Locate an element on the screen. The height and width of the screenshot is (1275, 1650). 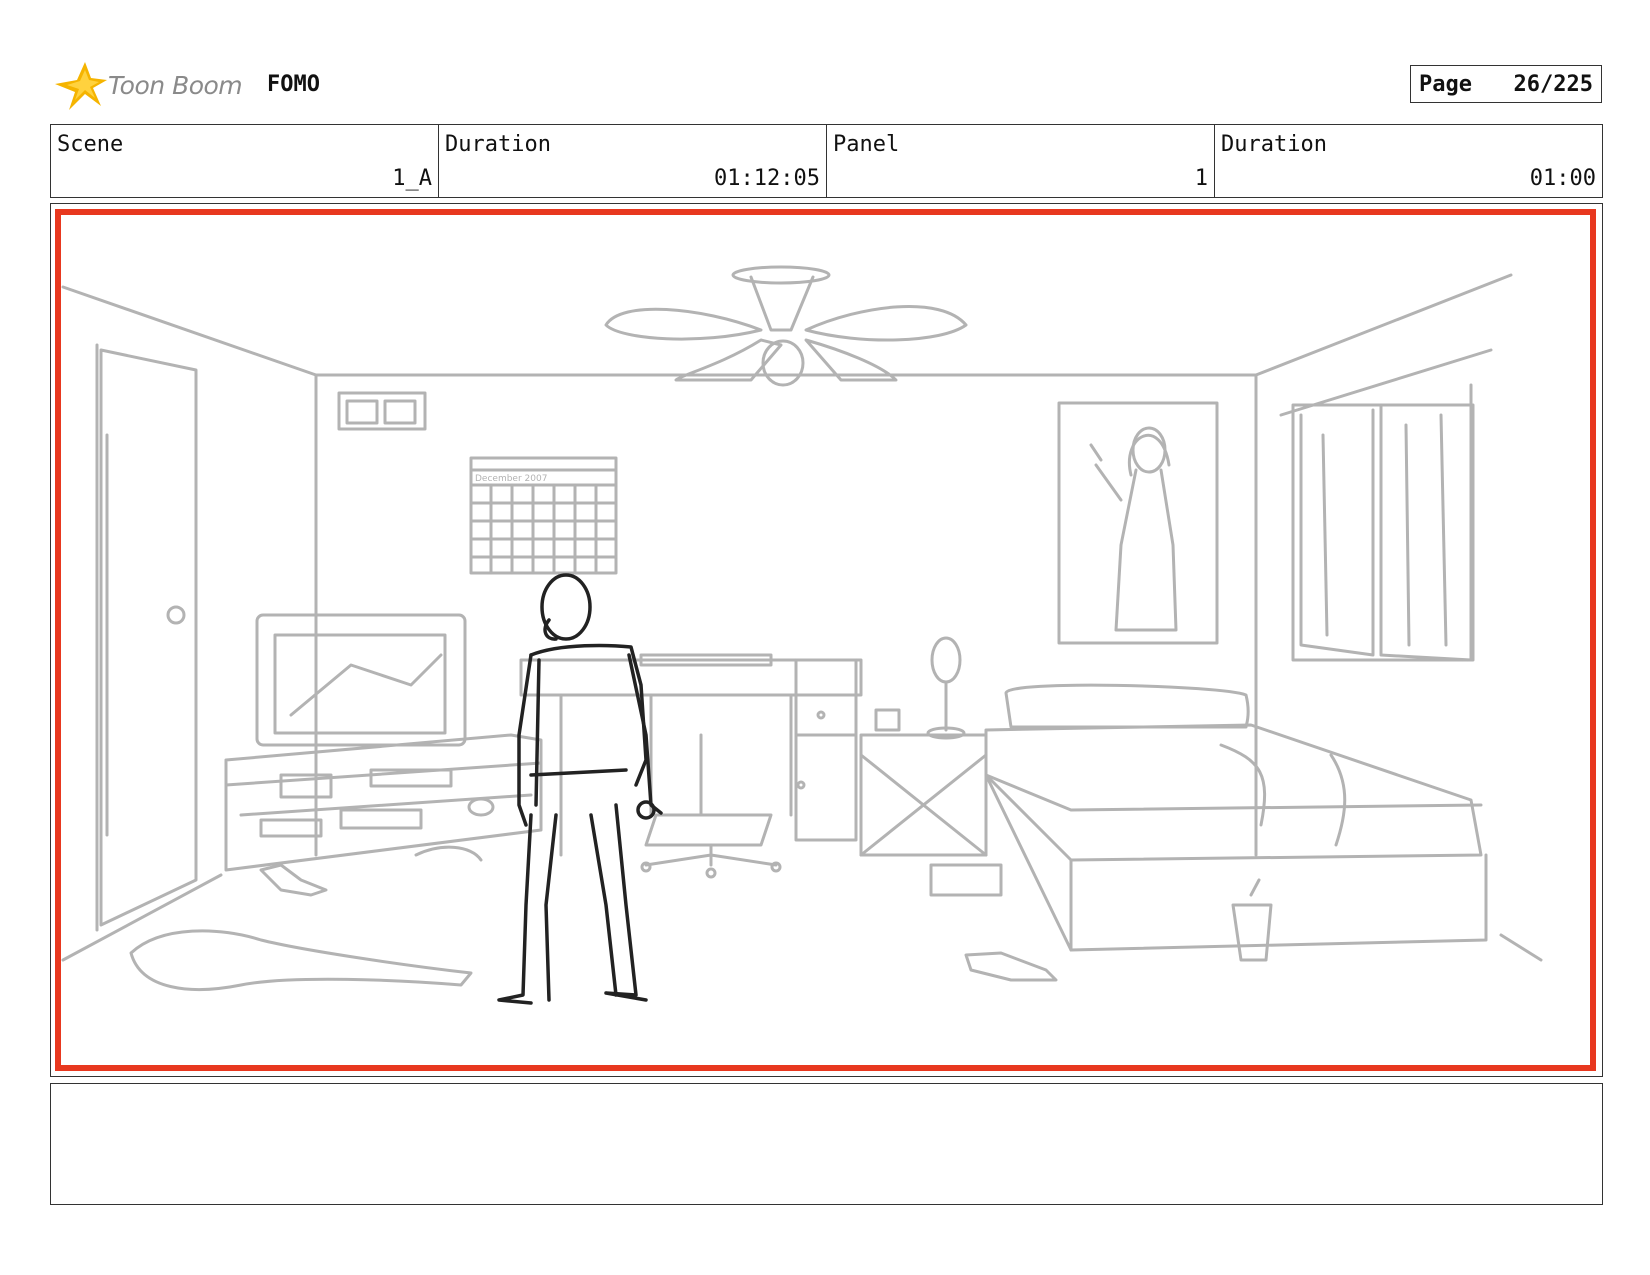
tv is located at coordinates (361, 677).